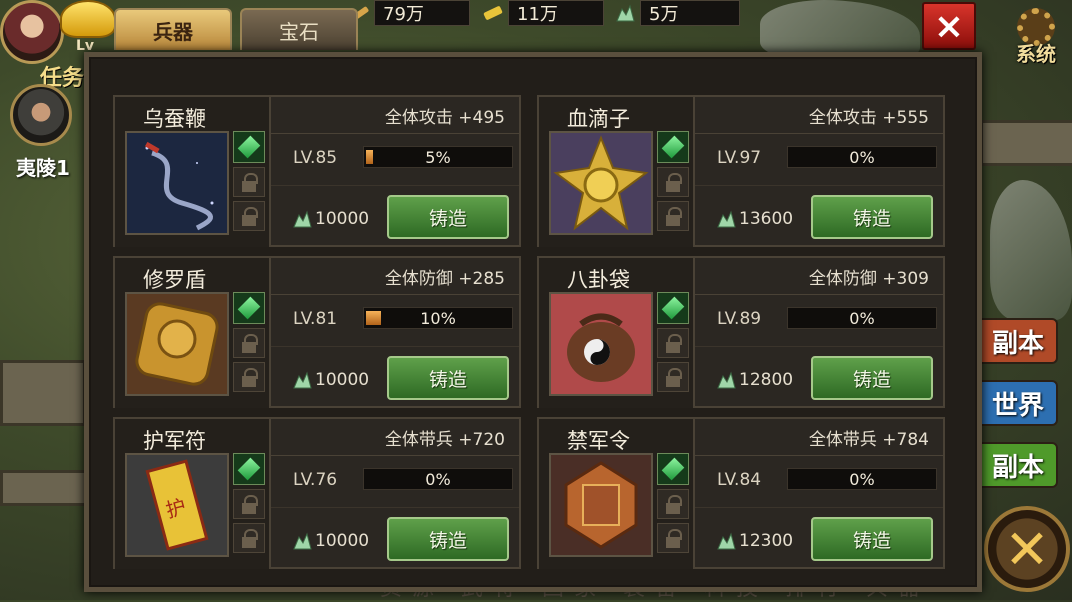  Describe the element at coordinates (741, 493) in the screenshot. I see `weapon-card-6: 禁军令 全体带兵 +784 LV.84 0% 12300 铸造` at that location.